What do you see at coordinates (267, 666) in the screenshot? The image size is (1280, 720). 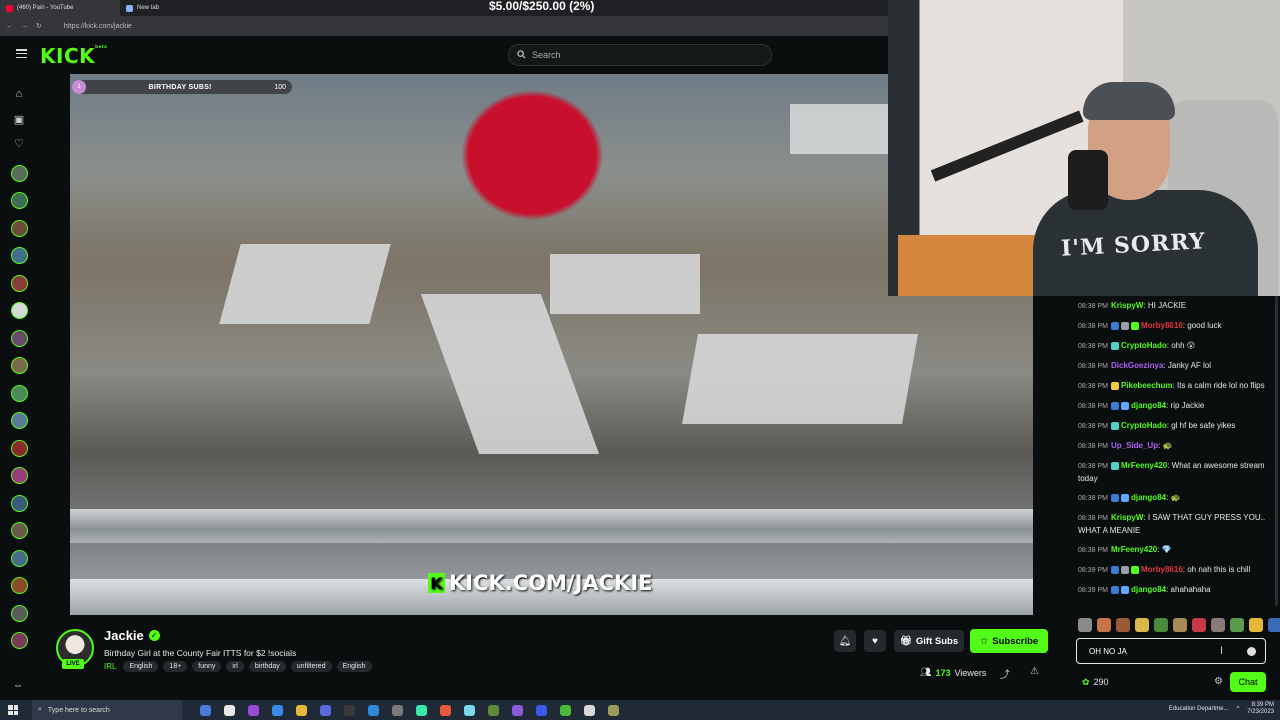 I see `tag: birthday` at bounding box center [267, 666].